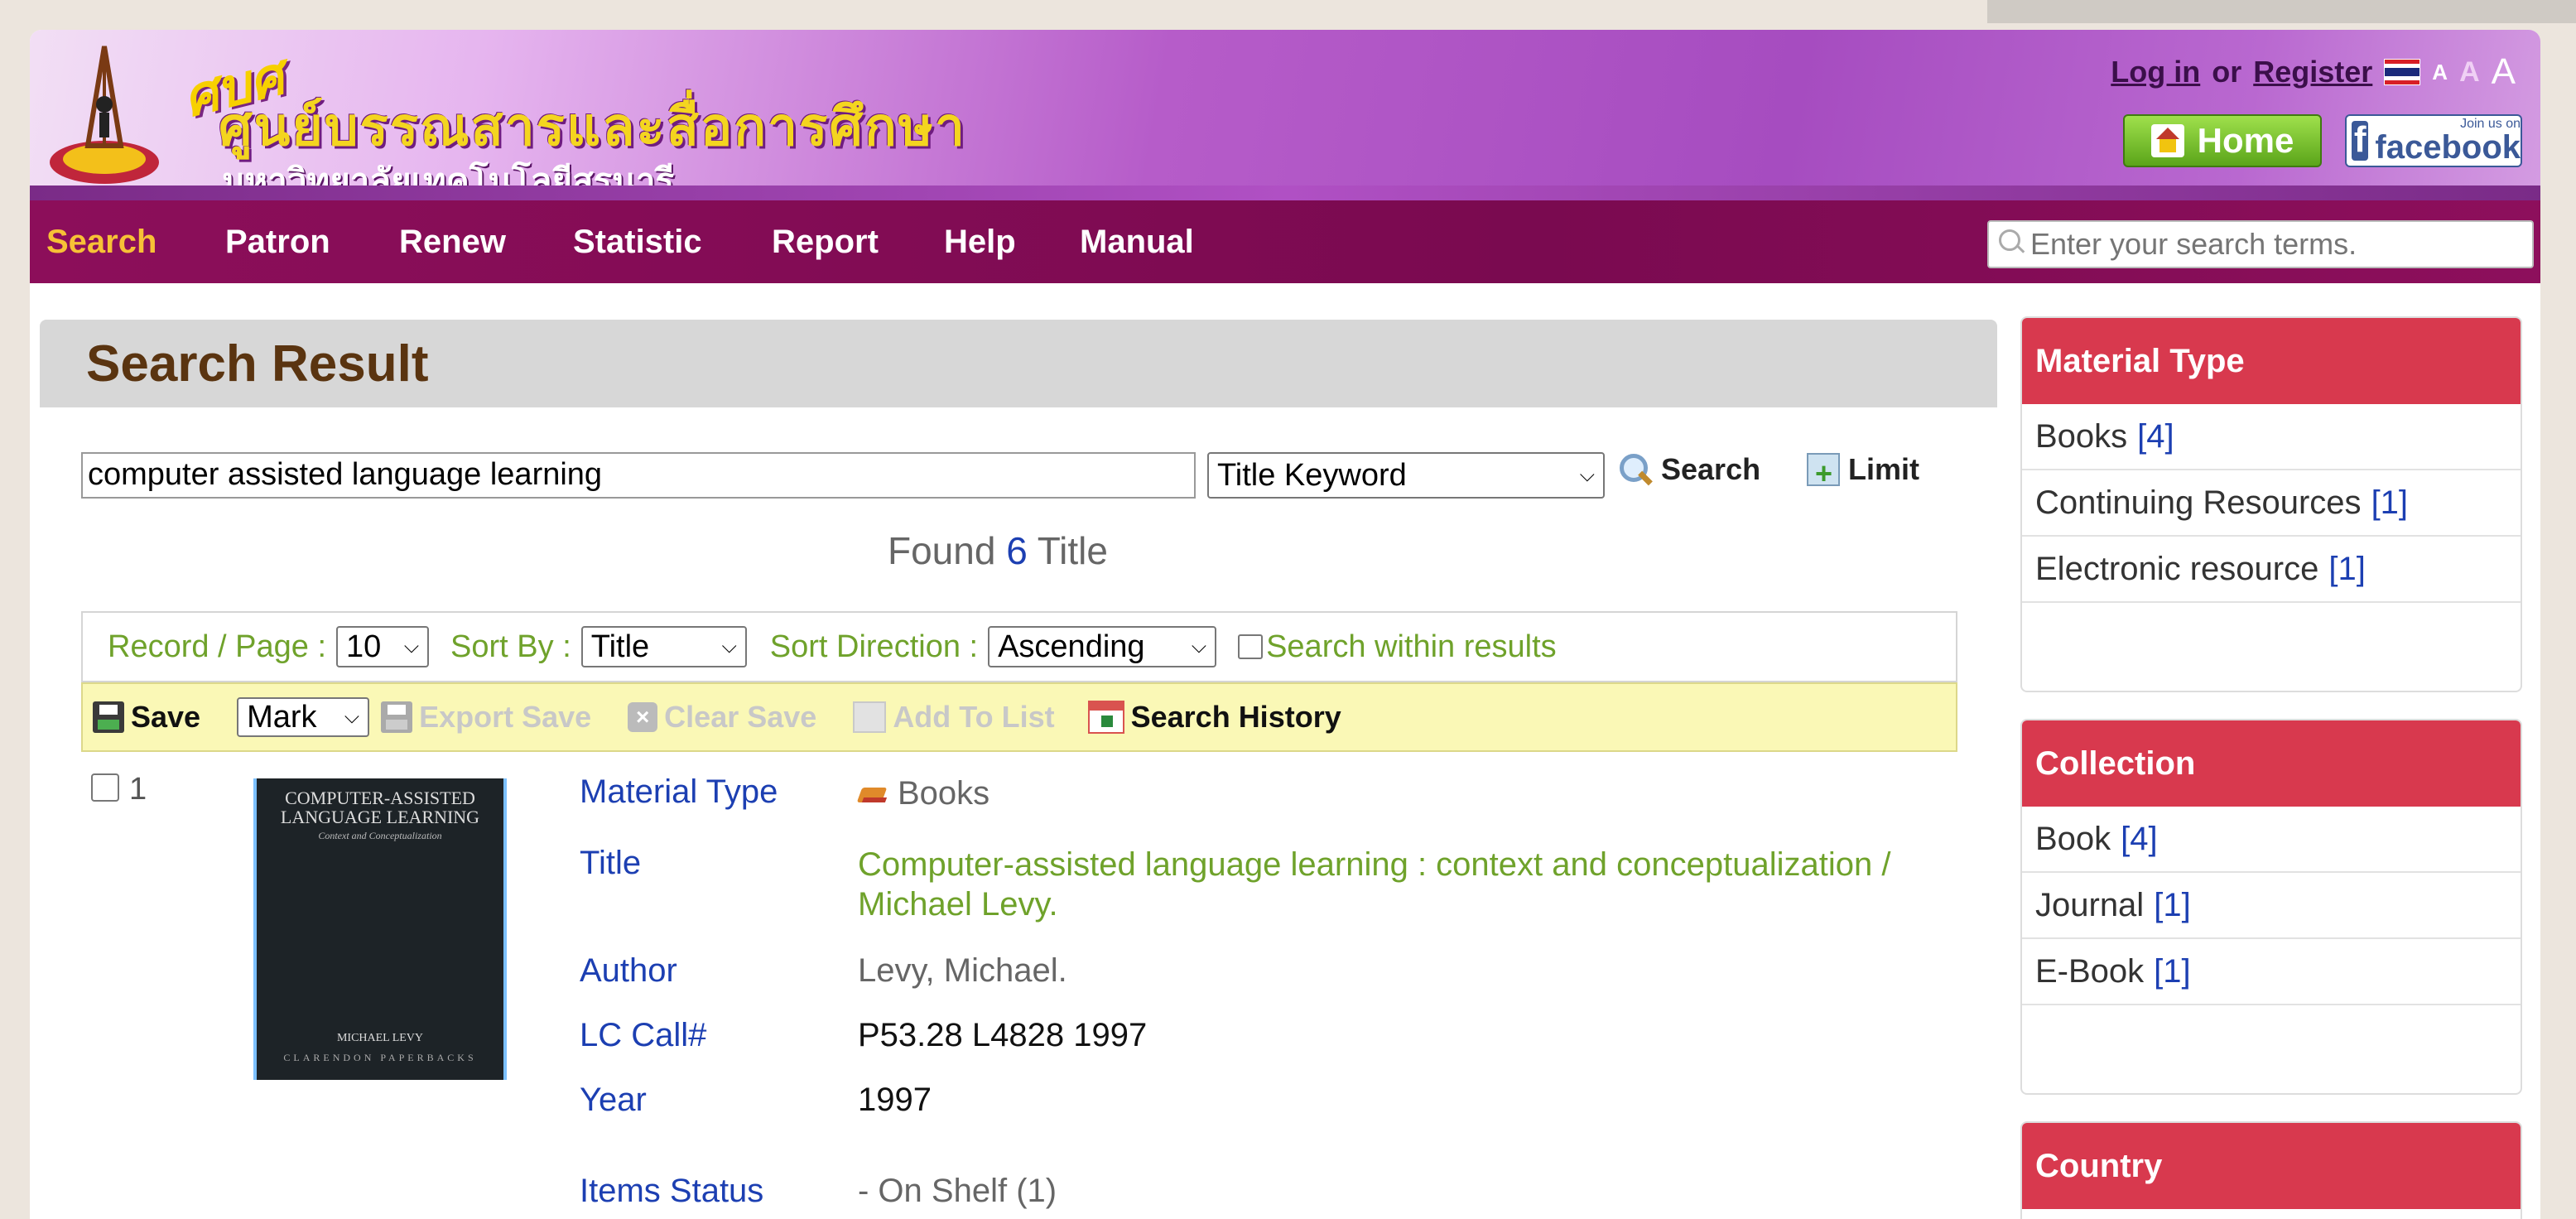  What do you see at coordinates (2271, 437) in the screenshot?
I see `facet-item: Books [4]` at bounding box center [2271, 437].